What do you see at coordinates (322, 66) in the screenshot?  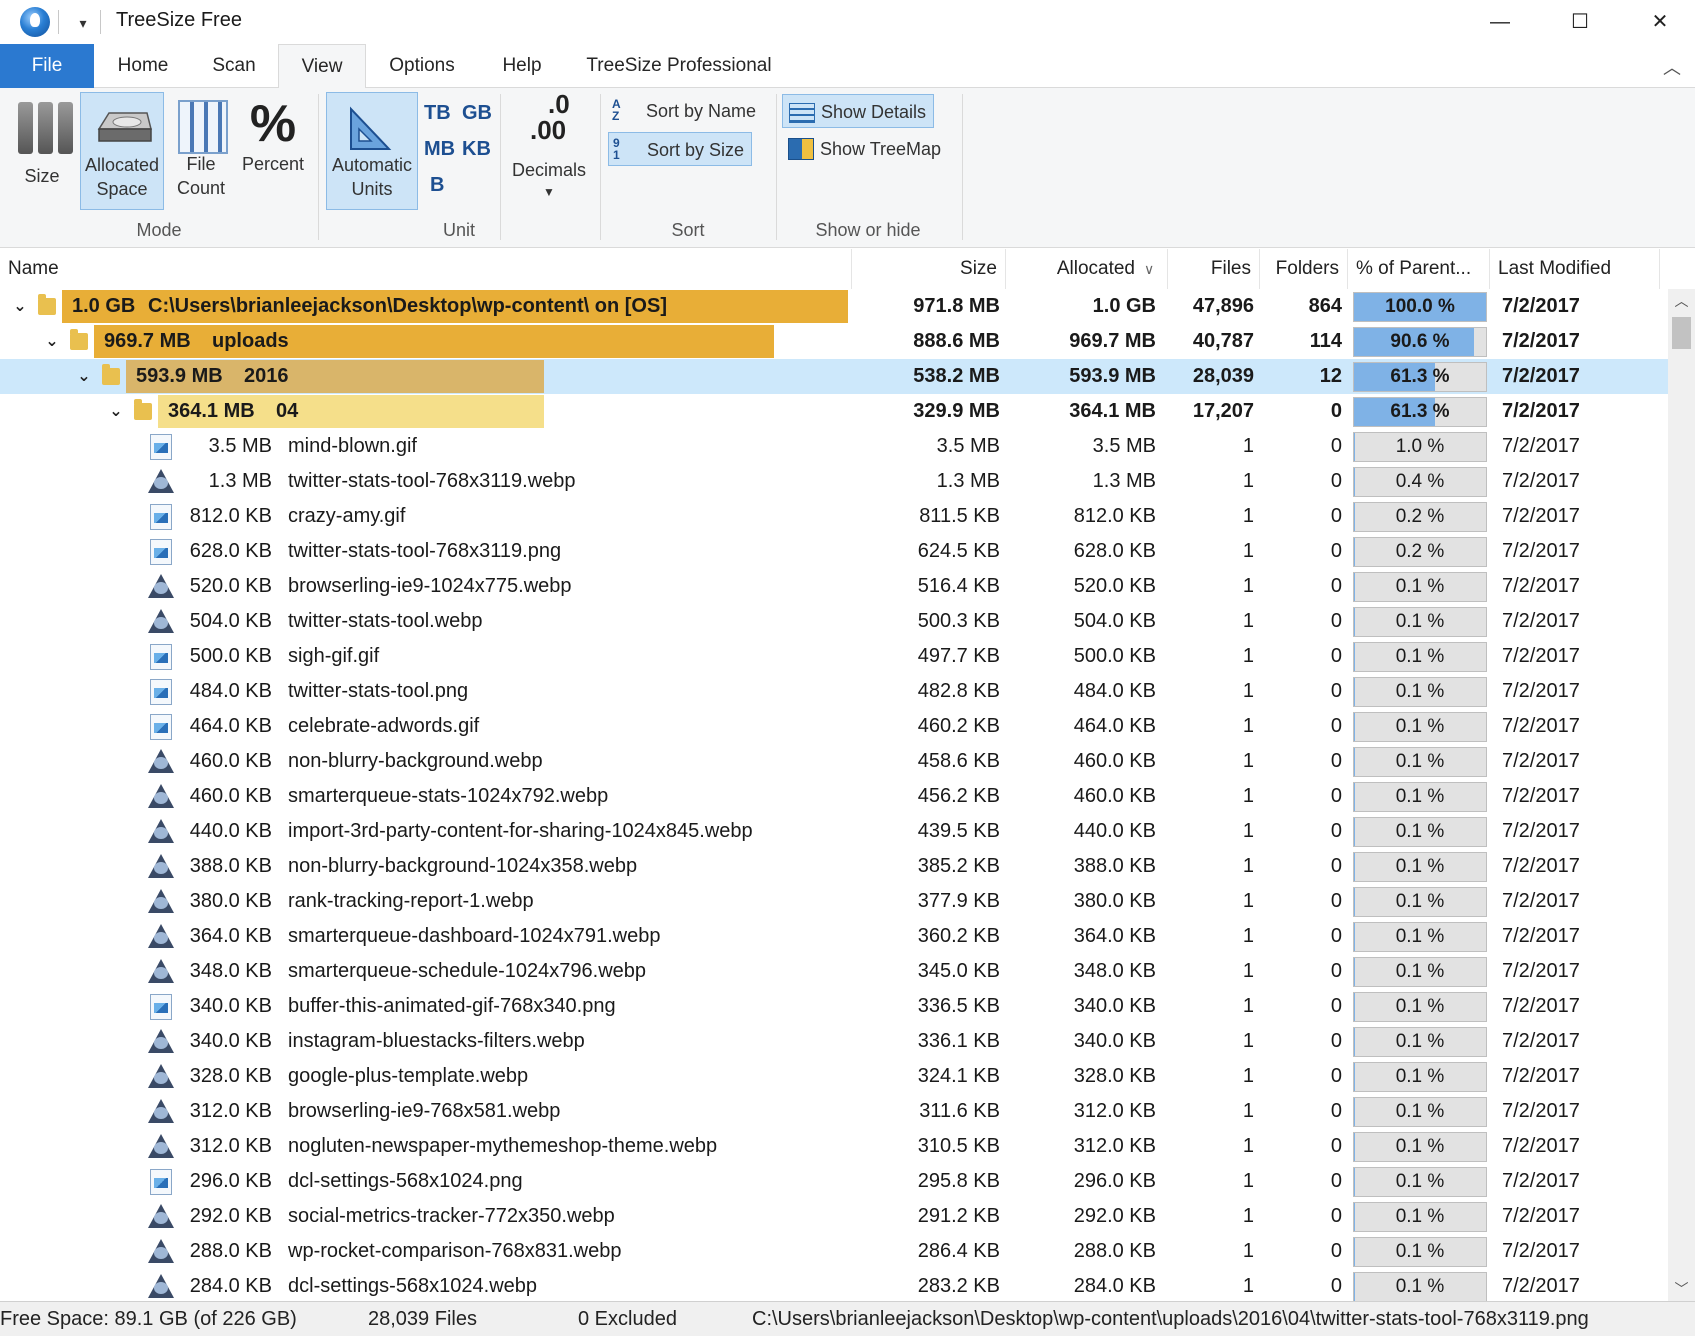 I see `tab-view: View` at bounding box center [322, 66].